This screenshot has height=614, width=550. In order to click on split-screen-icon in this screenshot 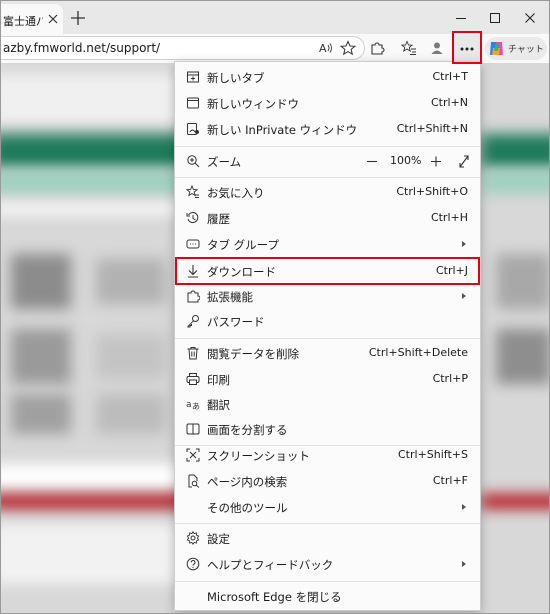, I will do `click(193, 429)`.